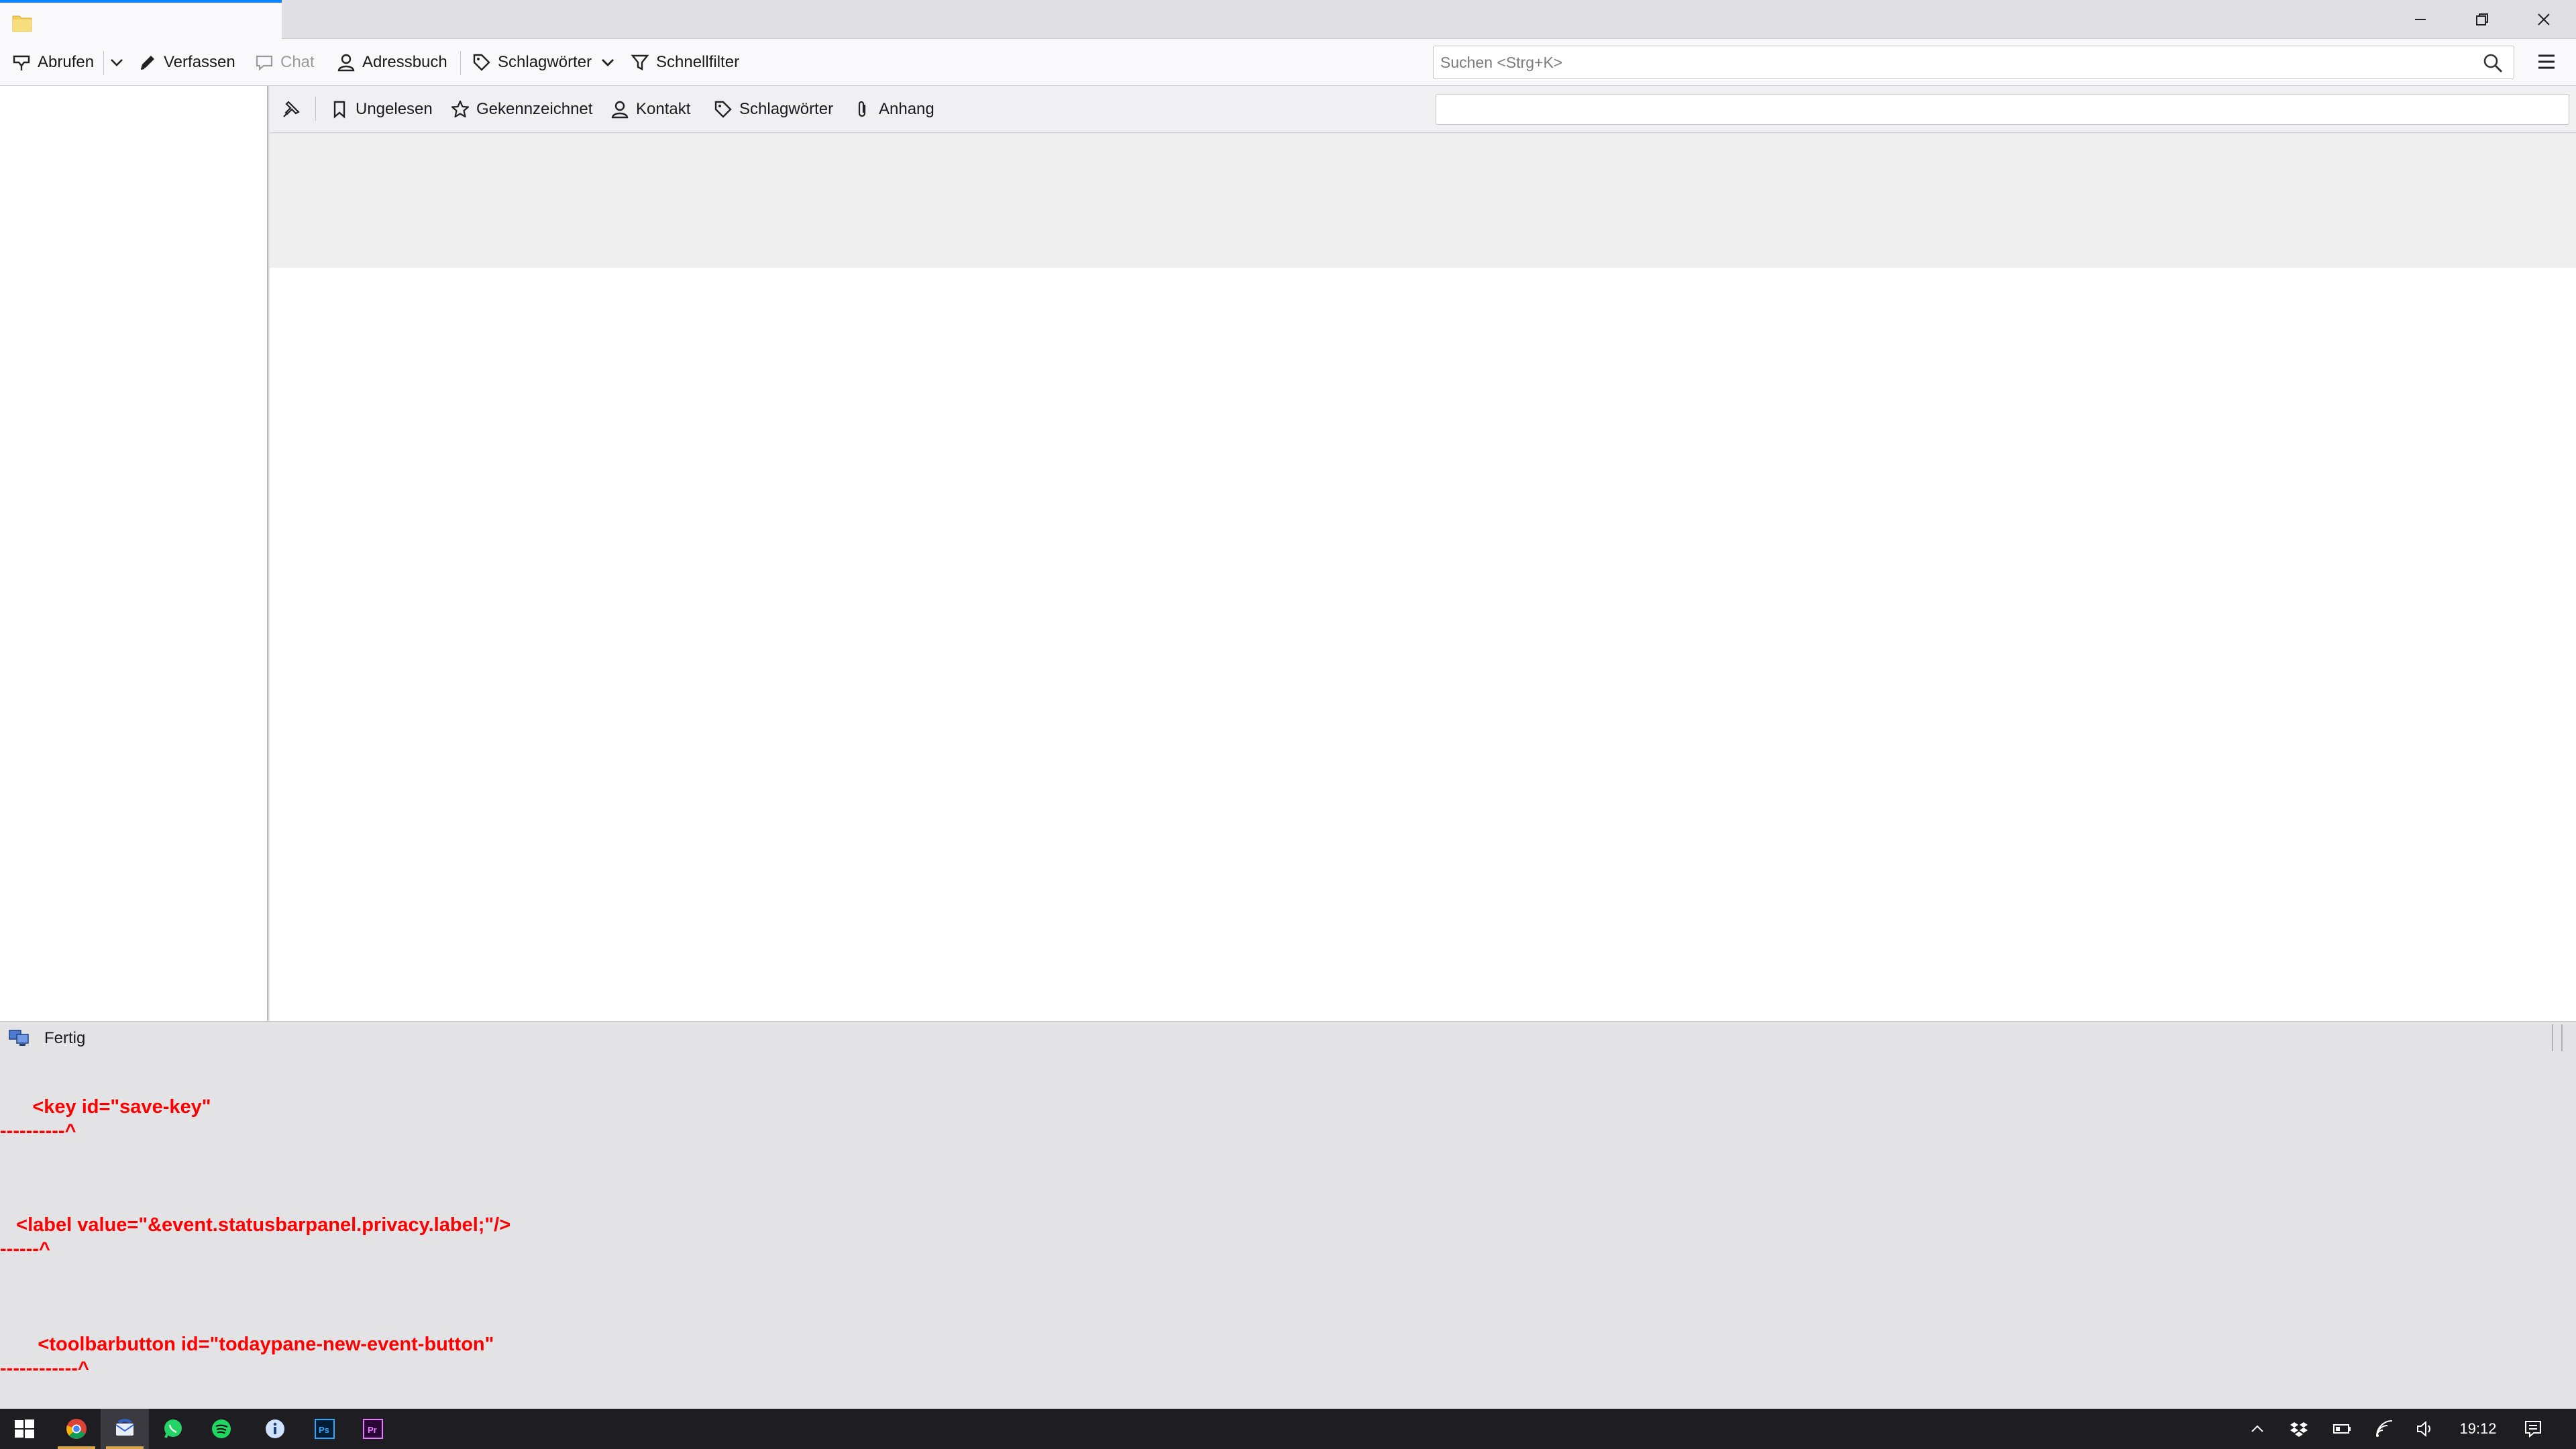 The image size is (2576, 1449). I want to click on chrome-icon, so click(76, 1429).